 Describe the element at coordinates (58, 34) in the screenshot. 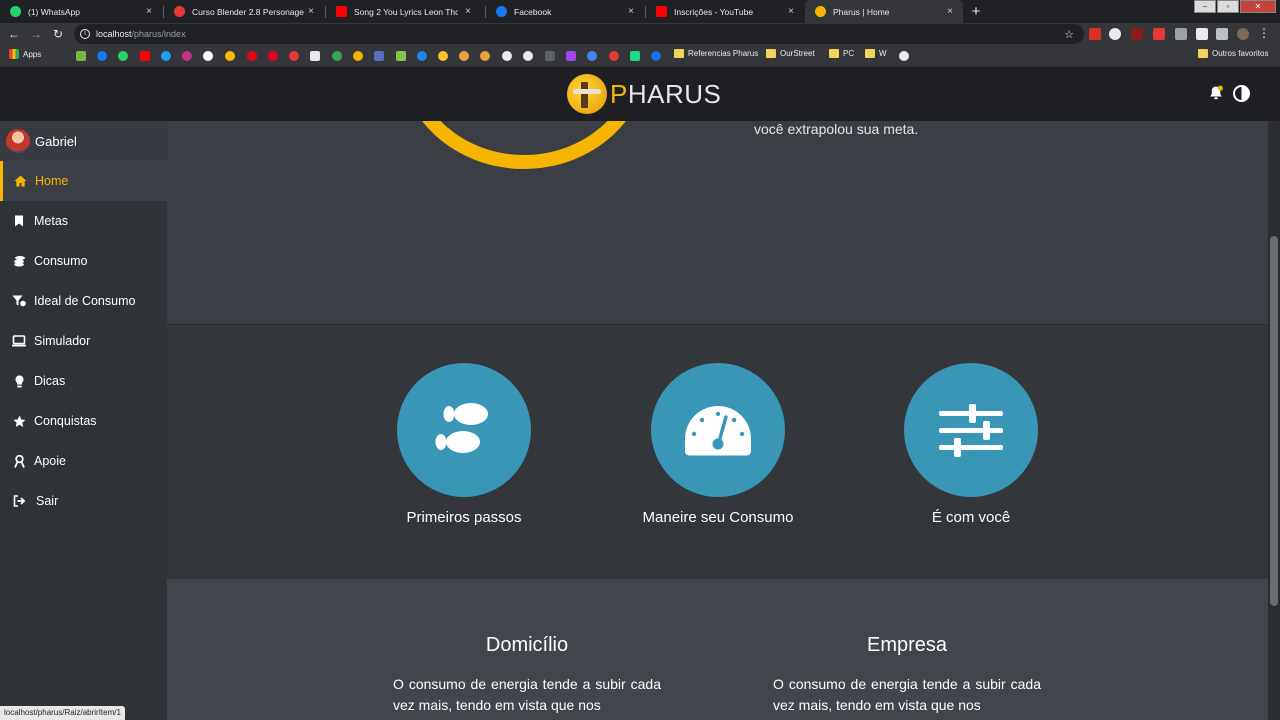

I see `reload-icon: ↻` at that location.